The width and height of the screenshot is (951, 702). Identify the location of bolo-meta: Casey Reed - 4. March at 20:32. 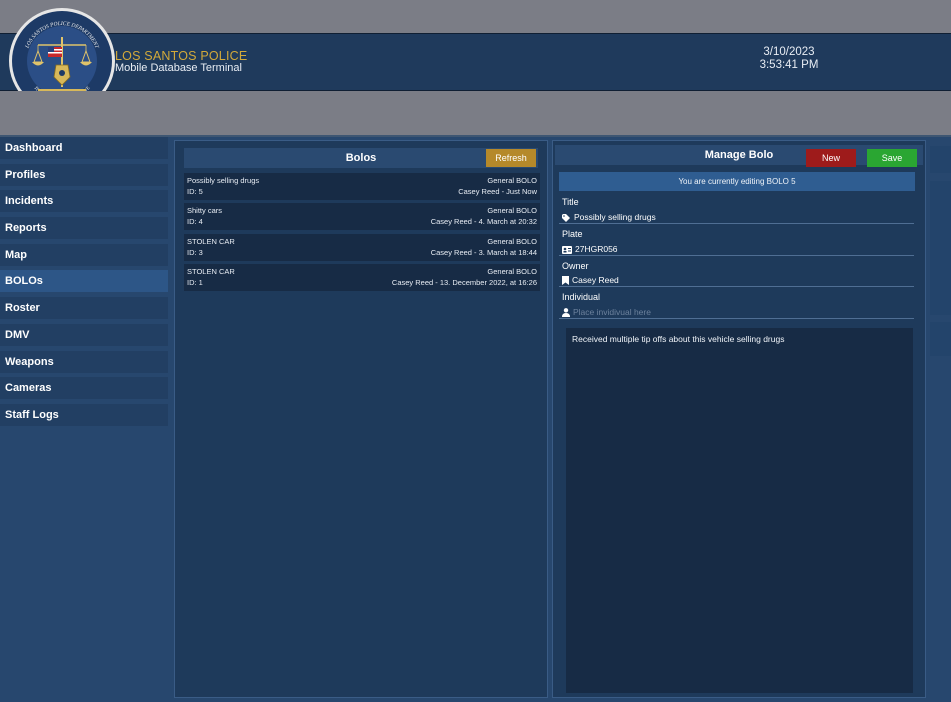
(483, 221).